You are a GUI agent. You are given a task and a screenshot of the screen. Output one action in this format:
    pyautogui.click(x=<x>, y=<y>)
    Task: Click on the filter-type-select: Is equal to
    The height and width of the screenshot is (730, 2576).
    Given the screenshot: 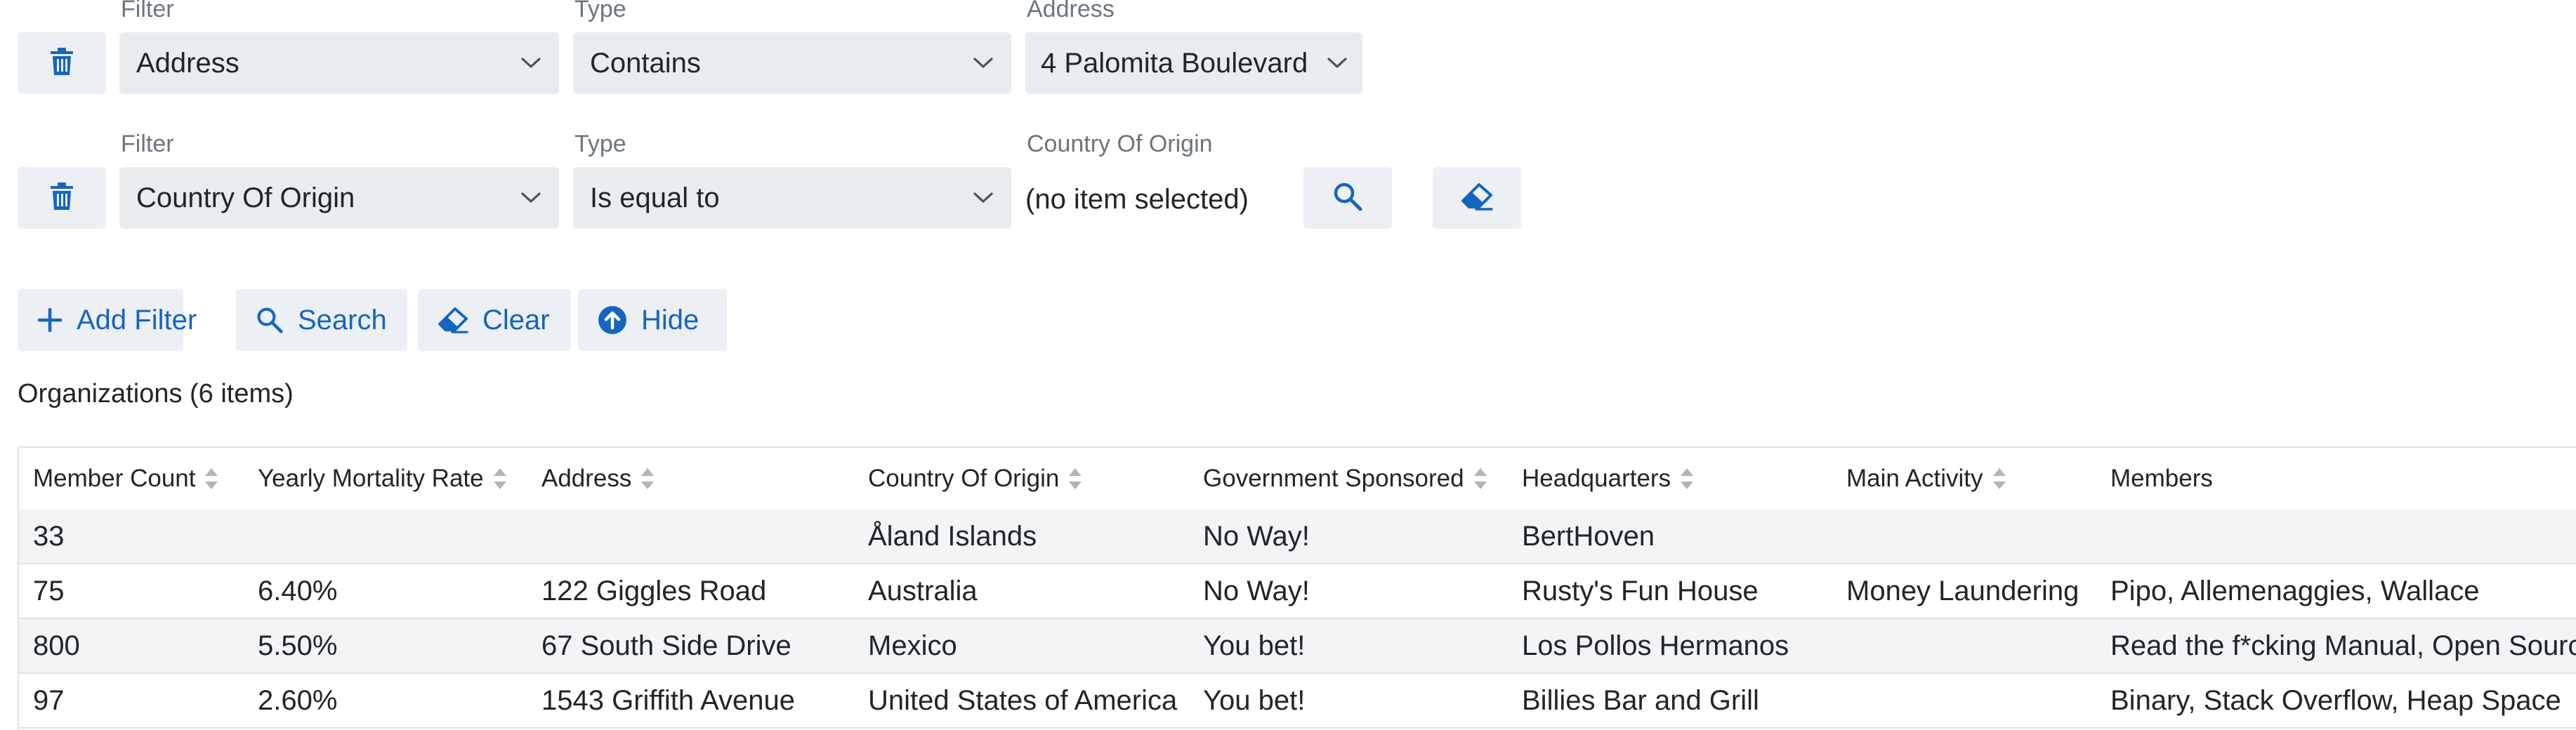 What is the action you would take?
    pyautogui.click(x=792, y=198)
    